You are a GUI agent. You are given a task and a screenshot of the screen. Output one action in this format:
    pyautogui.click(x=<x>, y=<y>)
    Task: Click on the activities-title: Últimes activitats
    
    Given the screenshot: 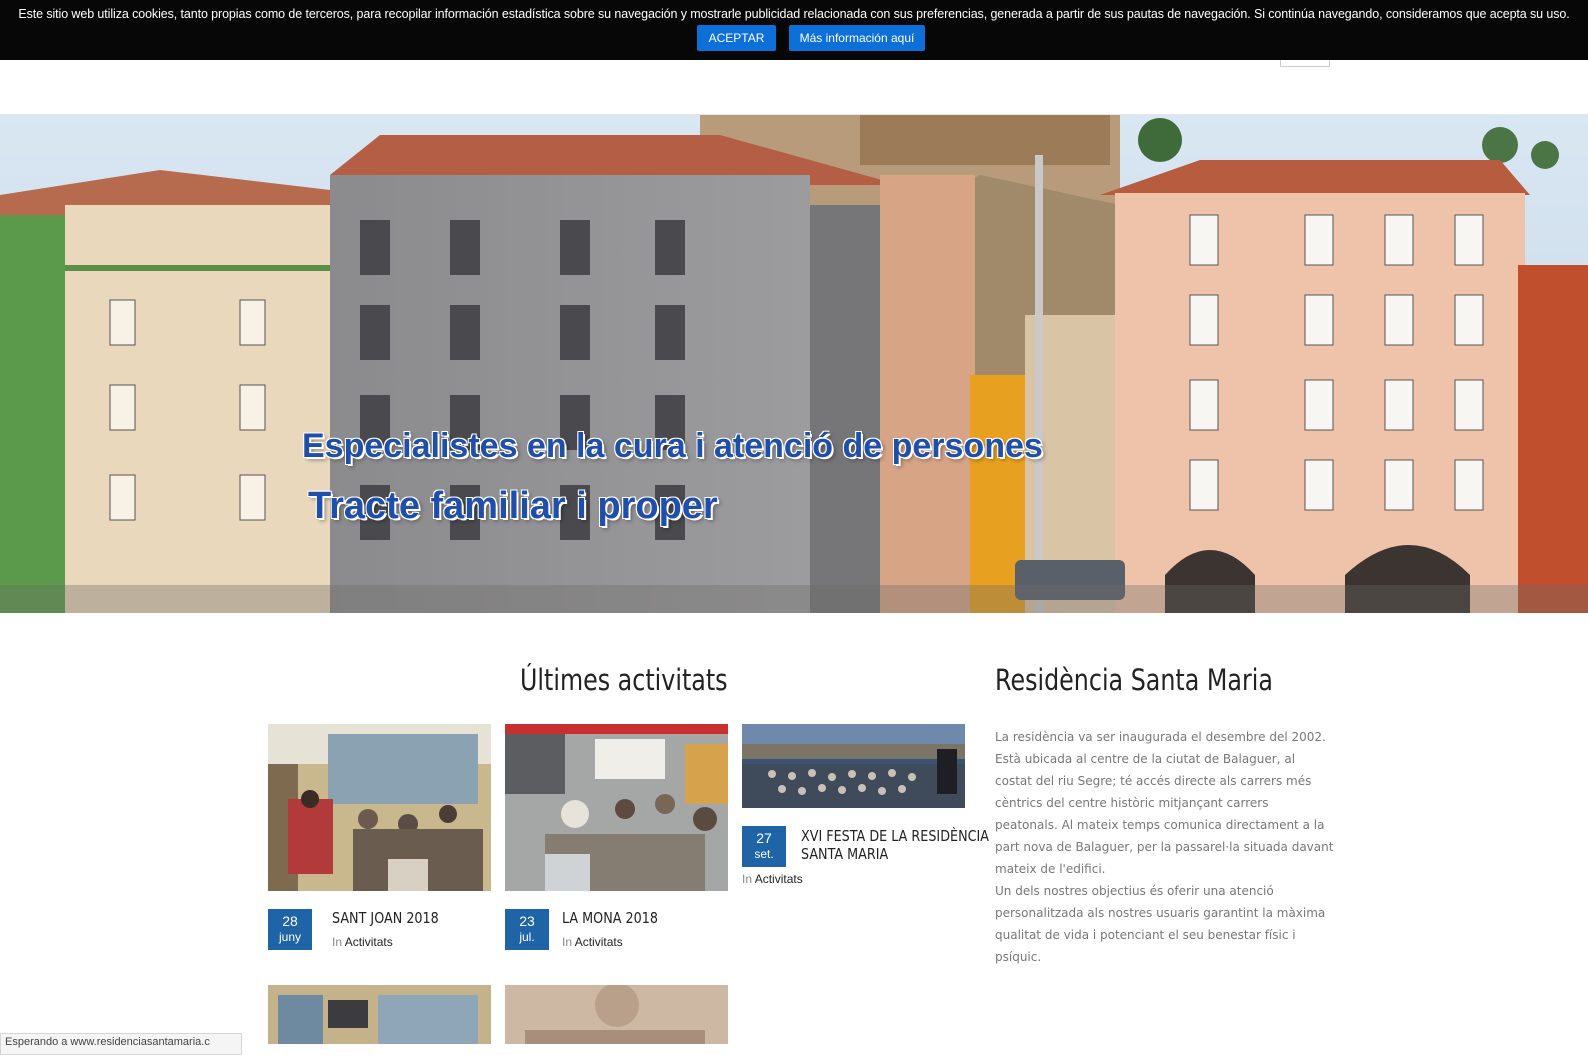 What is the action you would take?
    pyautogui.click(x=624, y=680)
    